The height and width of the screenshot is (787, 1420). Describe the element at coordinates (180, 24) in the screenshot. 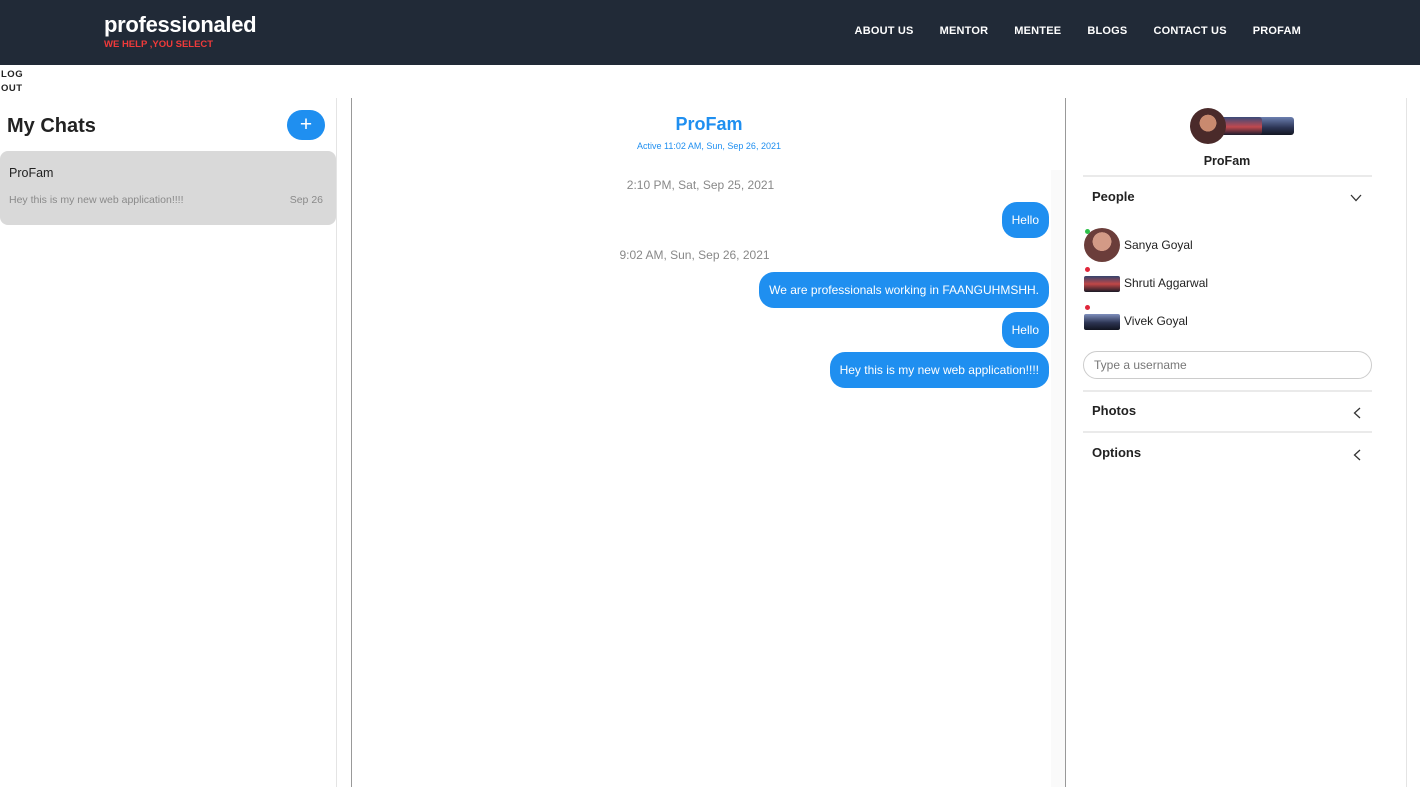

I see `brand-name: professionaled` at that location.